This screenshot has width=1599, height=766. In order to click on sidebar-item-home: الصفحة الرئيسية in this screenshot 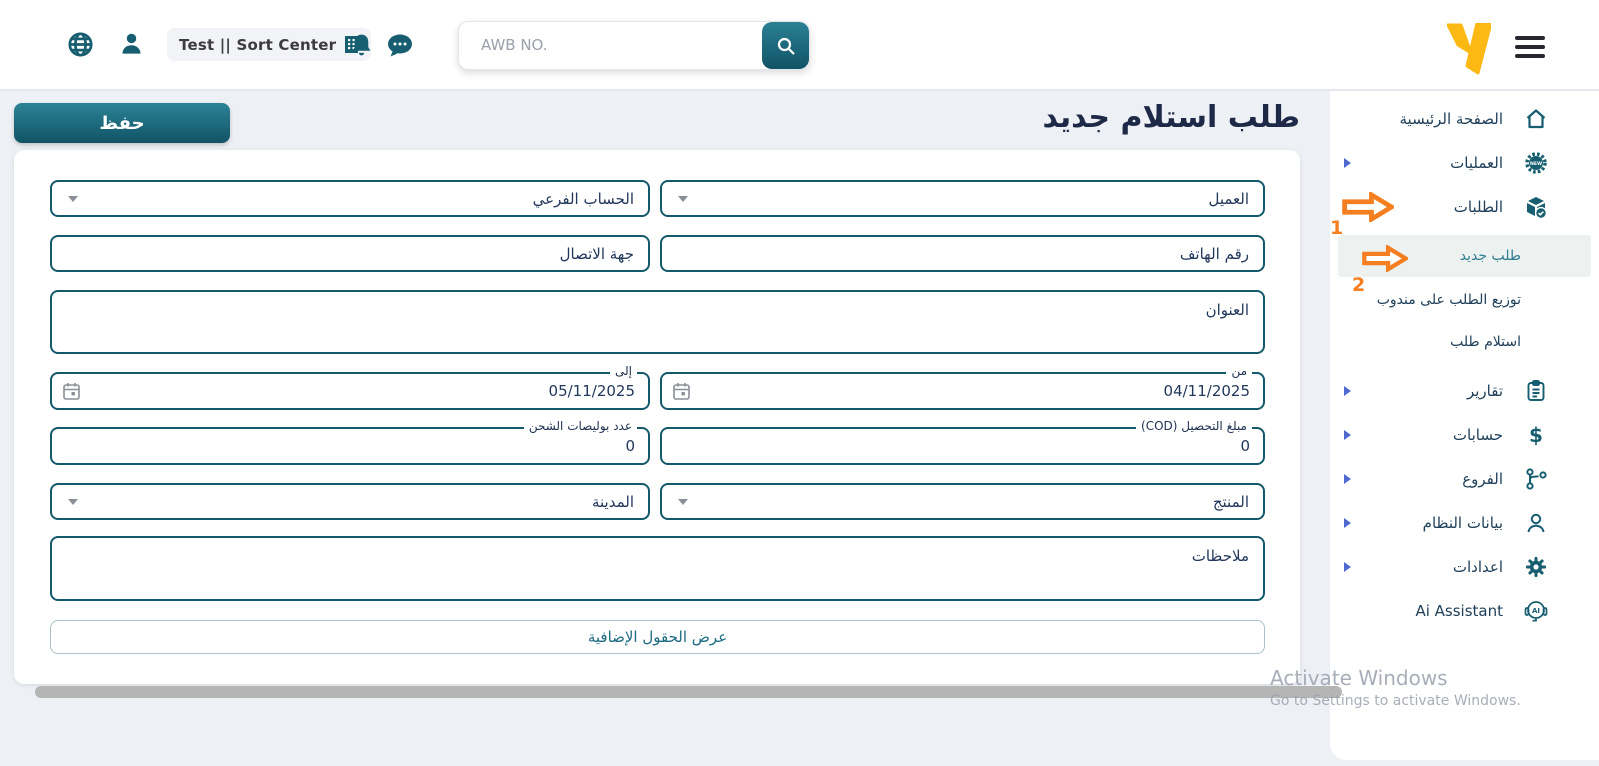, I will do `click(1464, 119)`.